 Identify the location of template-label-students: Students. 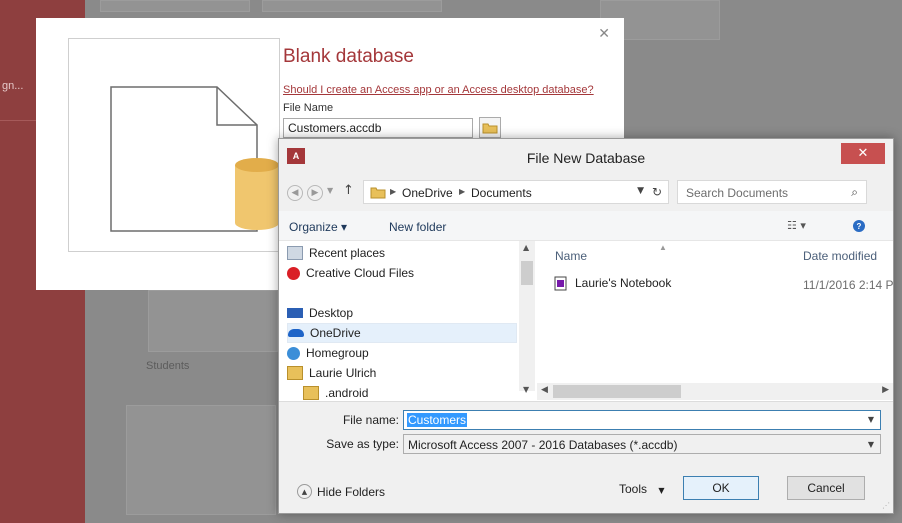
(168, 366).